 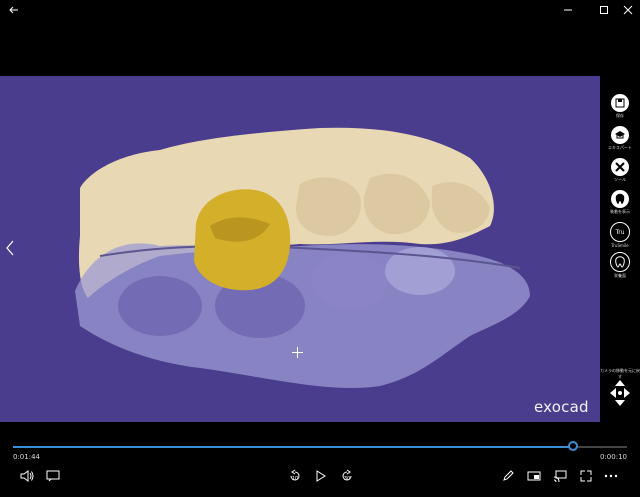 I want to click on sidebar-item-show-restoration: 装着を表示, so click(x=620, y=205).